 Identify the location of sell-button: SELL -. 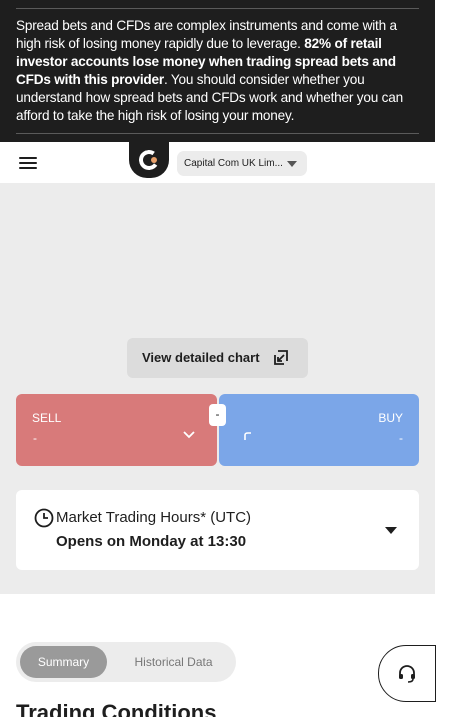
(116, 430).